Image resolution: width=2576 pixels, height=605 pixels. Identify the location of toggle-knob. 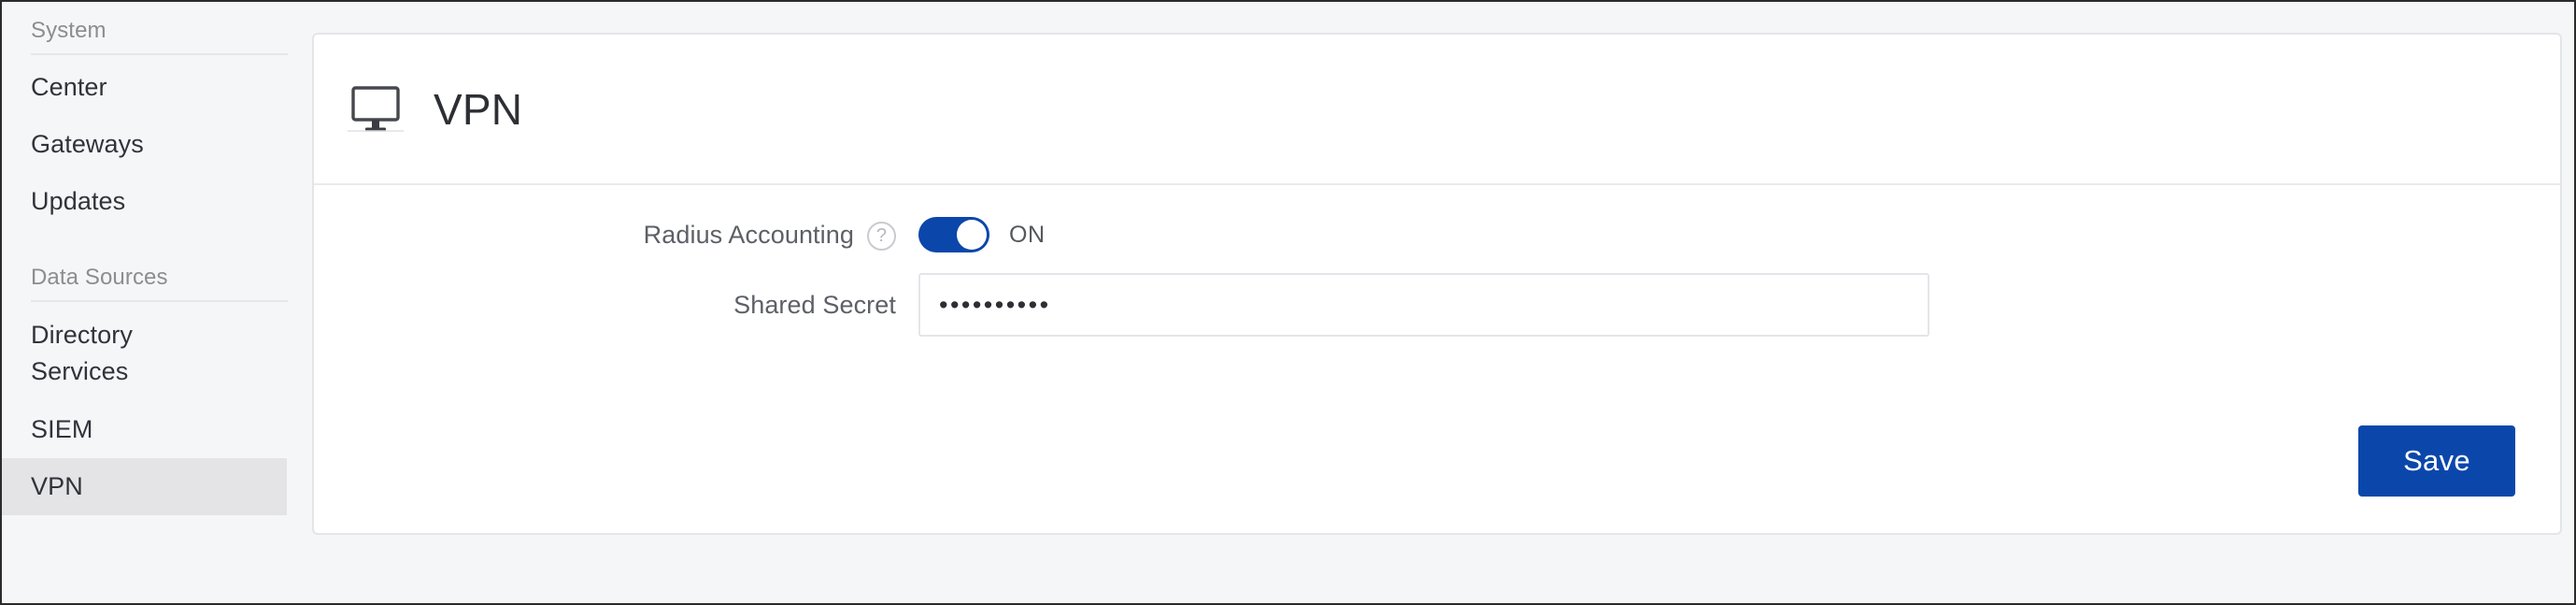
(972, 235).